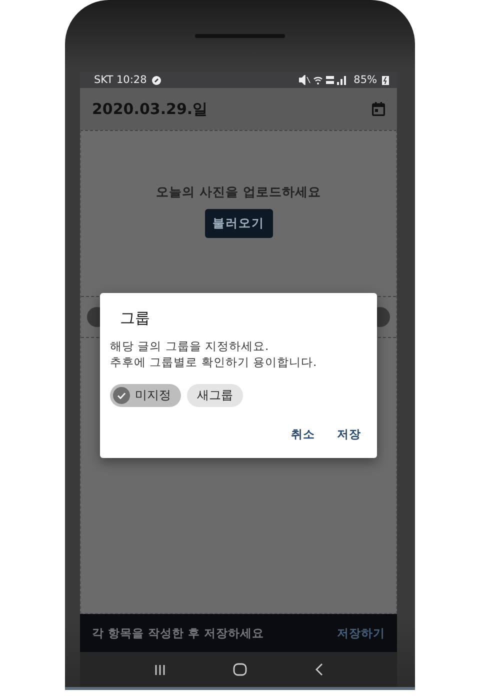 The height and width of the screenshot is (700, 480). What do you see at coordinates (121, 395) in the screenshot?
I see `check-icon` at bounding box center [121, 395].